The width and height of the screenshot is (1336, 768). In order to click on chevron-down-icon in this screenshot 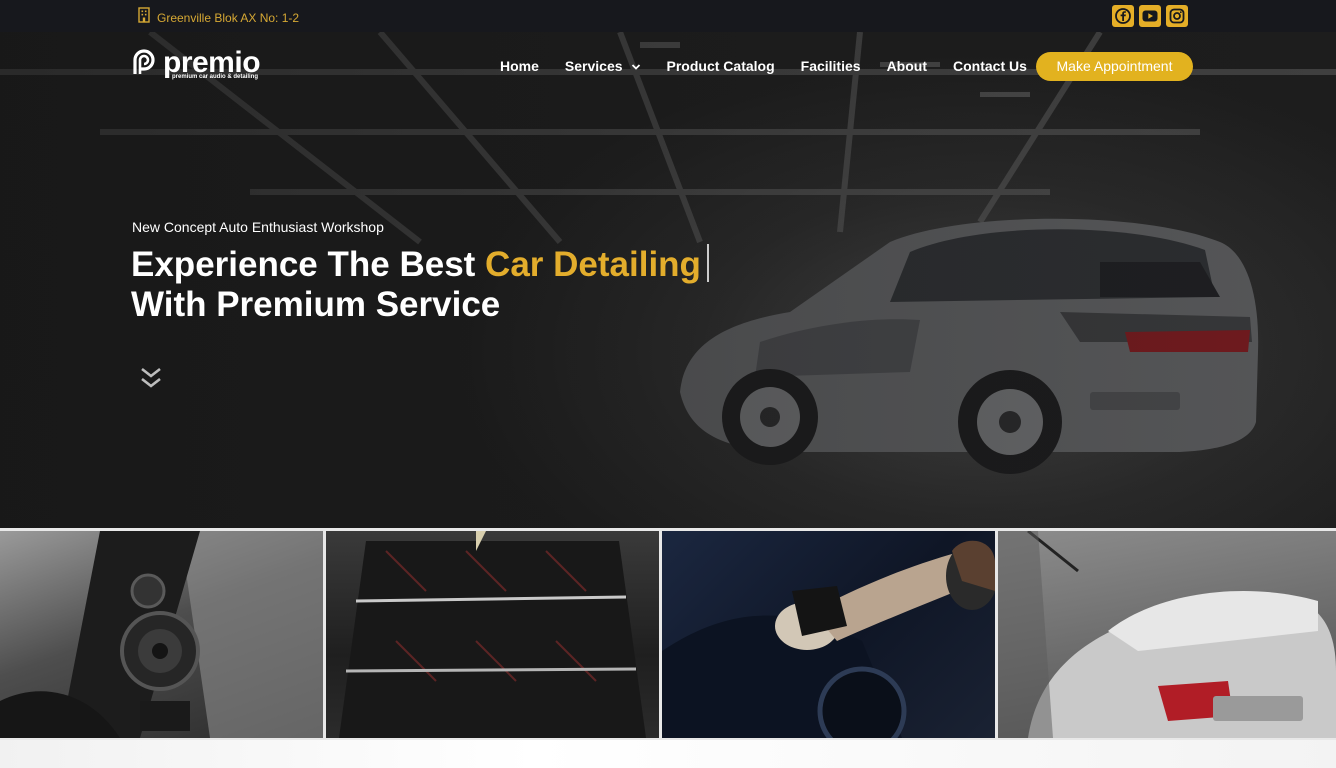, I will do `click(636, 66)`.